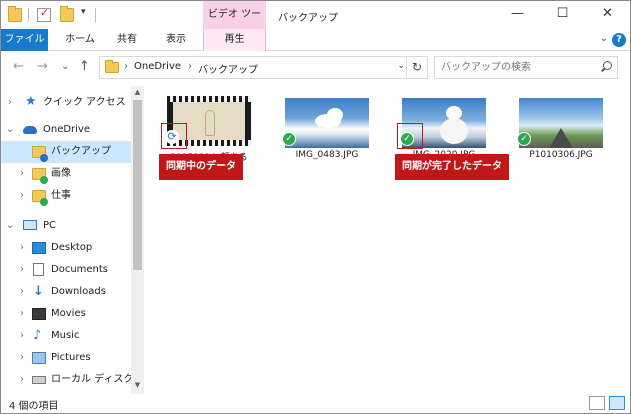 The height and width of the screenshot is (414, 631). Describe the element at coordinates (606, 67) in the screenshot. I see `search-icon` at that location.